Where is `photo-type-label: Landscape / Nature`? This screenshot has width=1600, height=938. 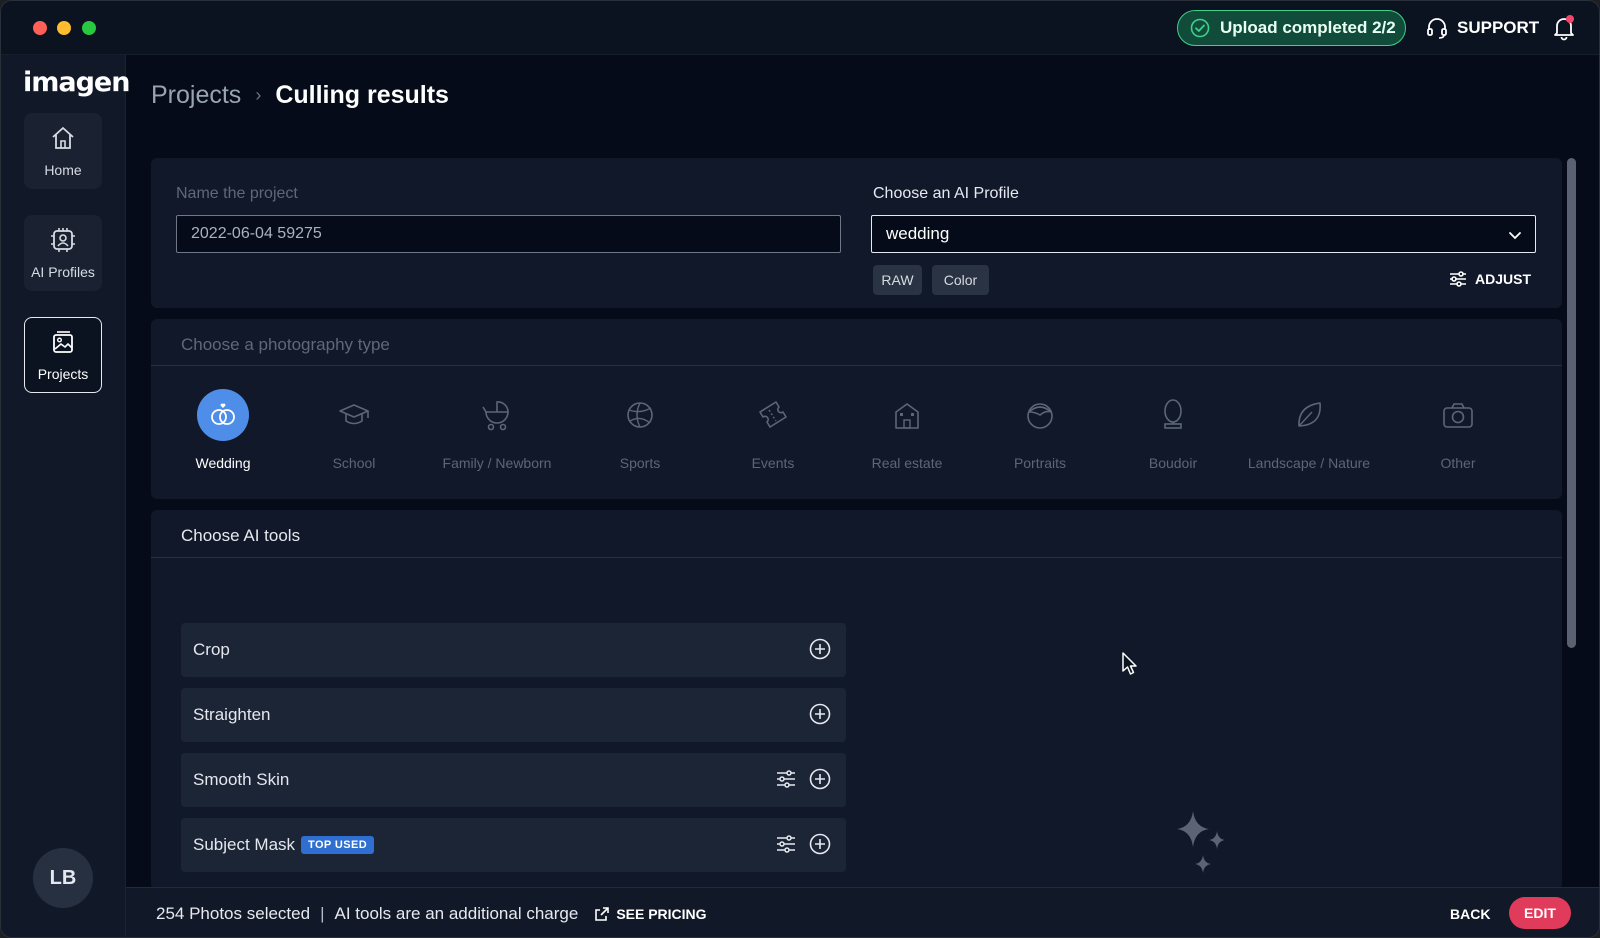
photo-type-label: Landscape / Nature is located at coordinates (1309, 463).